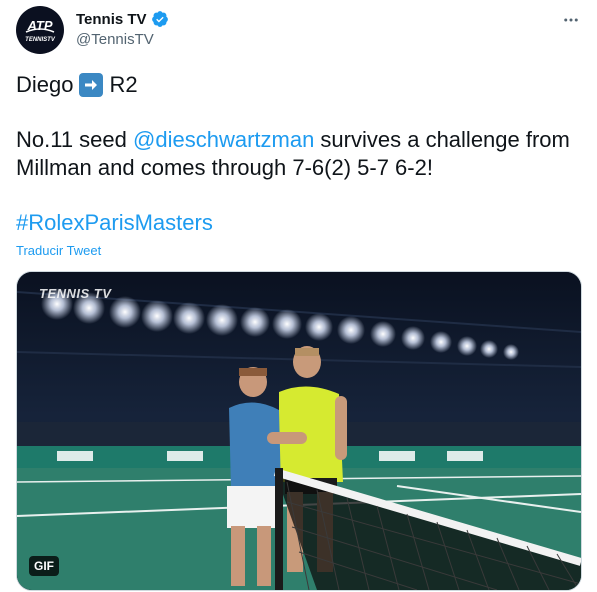 Image resolution: width=597 pixels, height=592 pixels. I want to click on body-prefix: No.11 seed, so click(75, 139).